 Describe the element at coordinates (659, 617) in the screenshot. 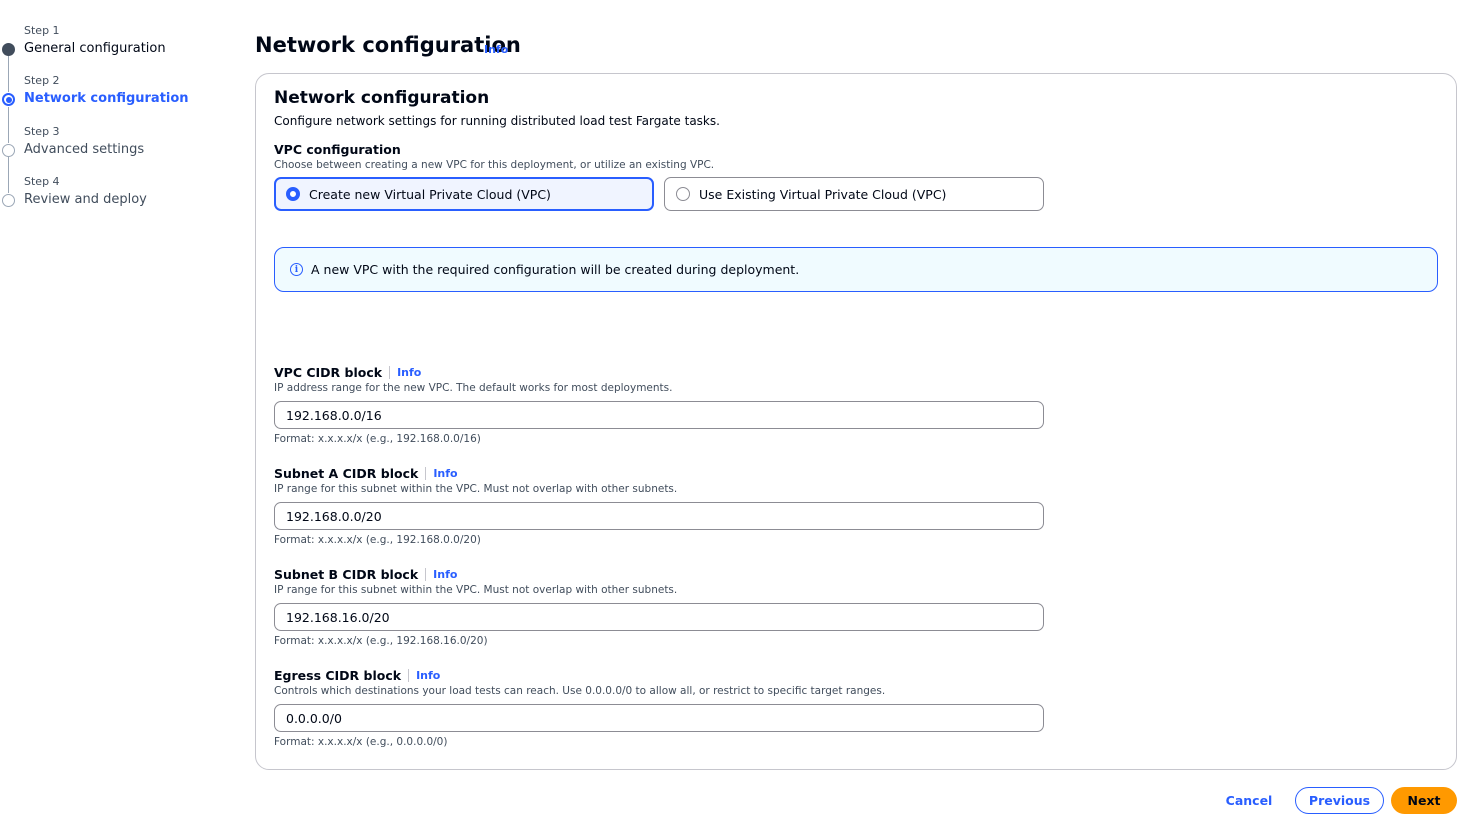

I see `subnet-b-input` at that location.